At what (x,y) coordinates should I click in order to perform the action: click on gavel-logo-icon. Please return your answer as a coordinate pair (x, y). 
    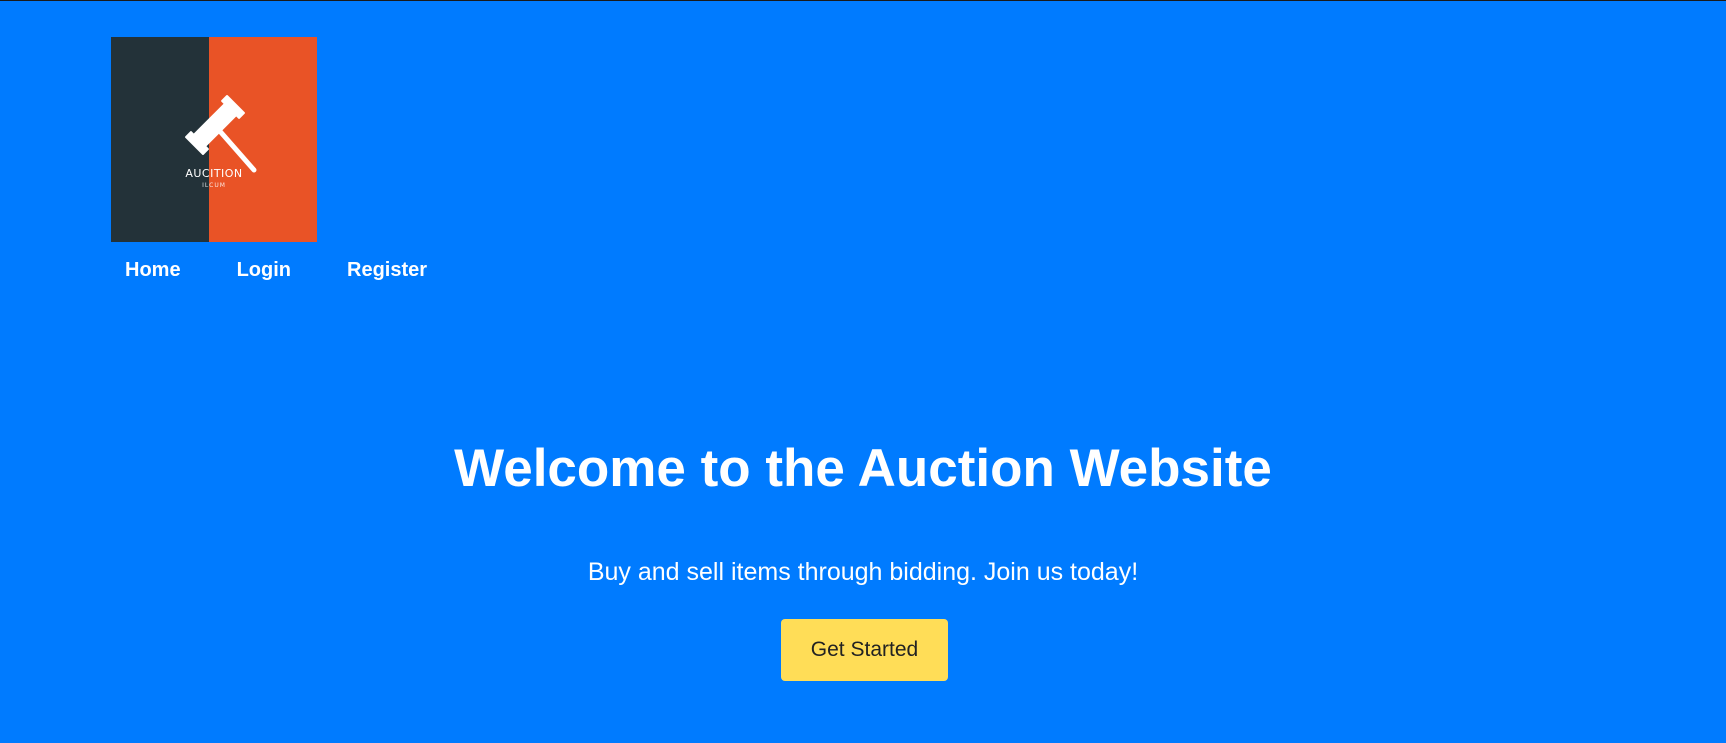
    Looking at the image, I should click on (214, 139).